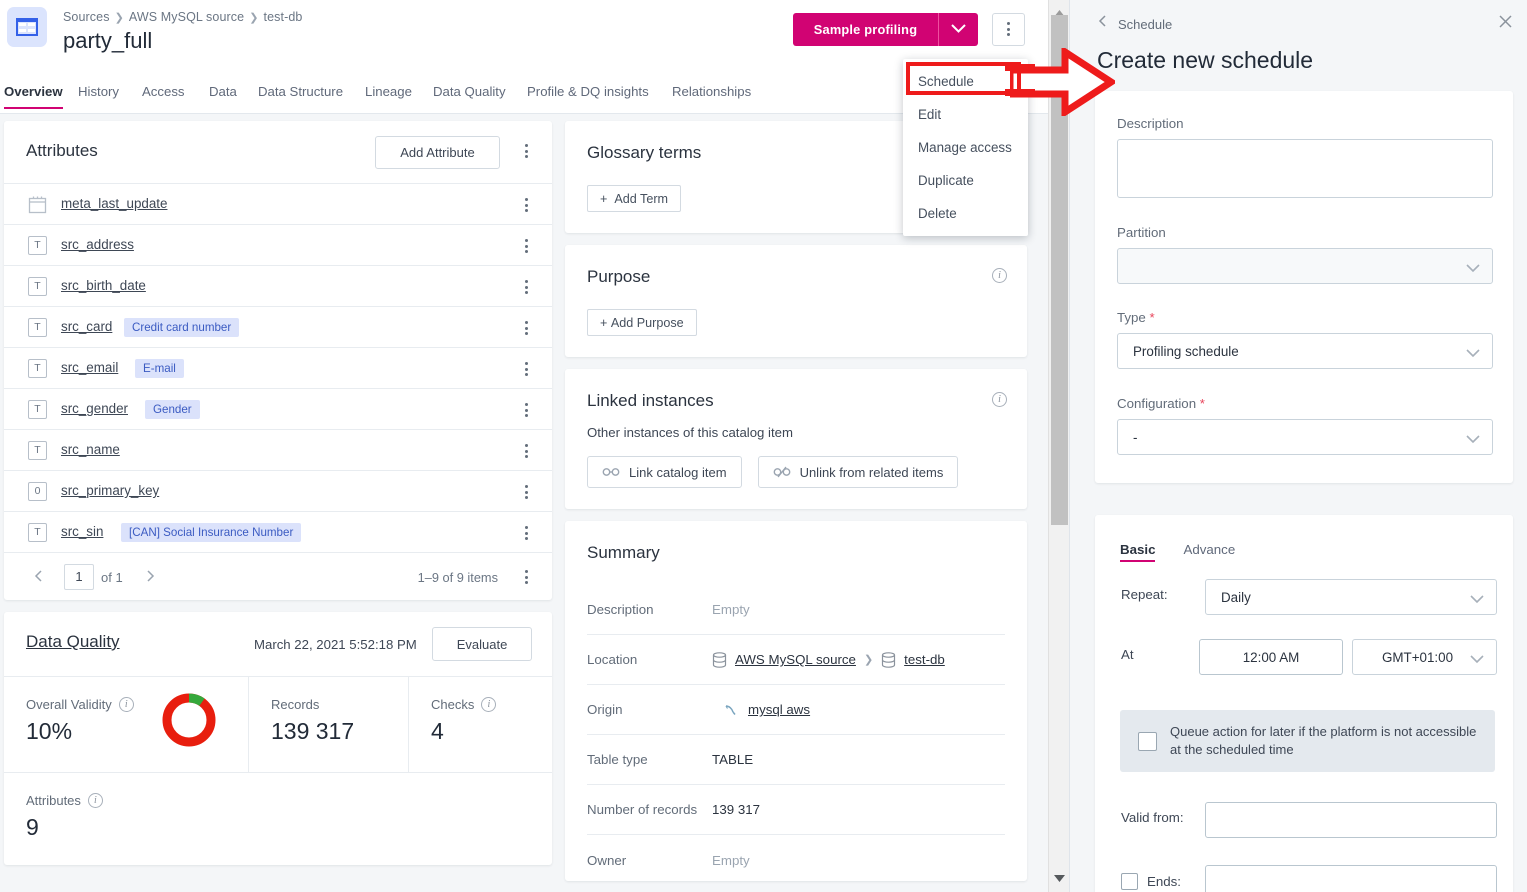  What do you see at coordinates (779, 709) in the screenshot?
I see `origin-link: mysql aws` at bounding box center [779, 709].